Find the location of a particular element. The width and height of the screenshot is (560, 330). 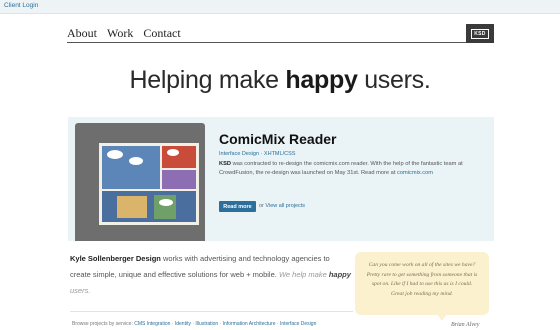

service-link: CMS Integration is located at coordinates (152, 324).